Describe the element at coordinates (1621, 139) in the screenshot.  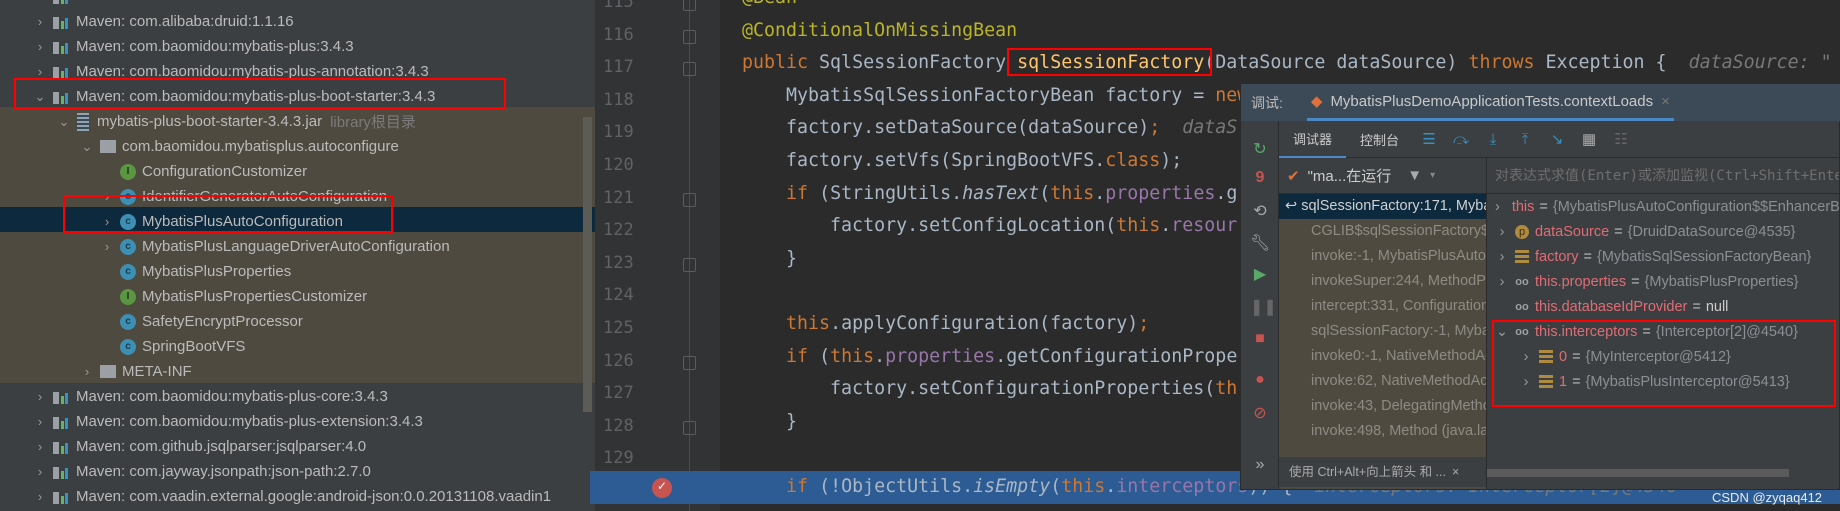
I see `trace-stream-icon: ☷` at that location.